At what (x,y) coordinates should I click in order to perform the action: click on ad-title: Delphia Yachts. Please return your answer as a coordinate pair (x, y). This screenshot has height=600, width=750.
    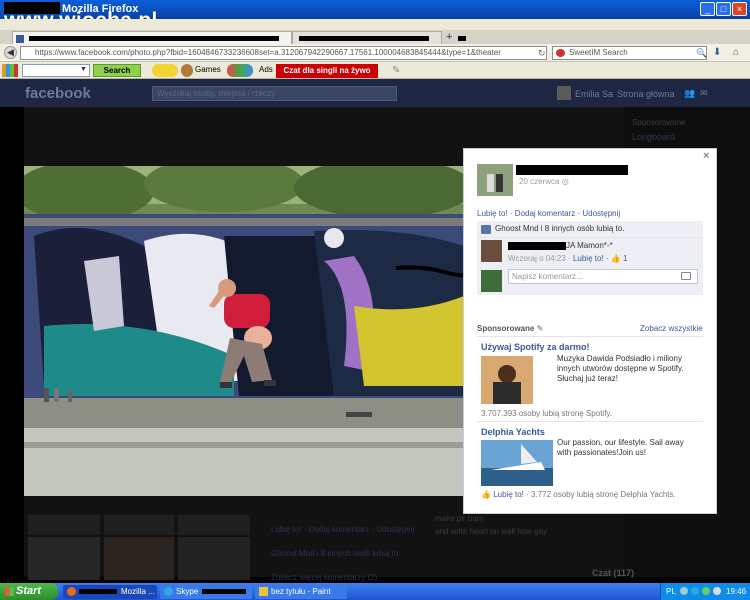
    Looking at the image, I should click on (513, 432).